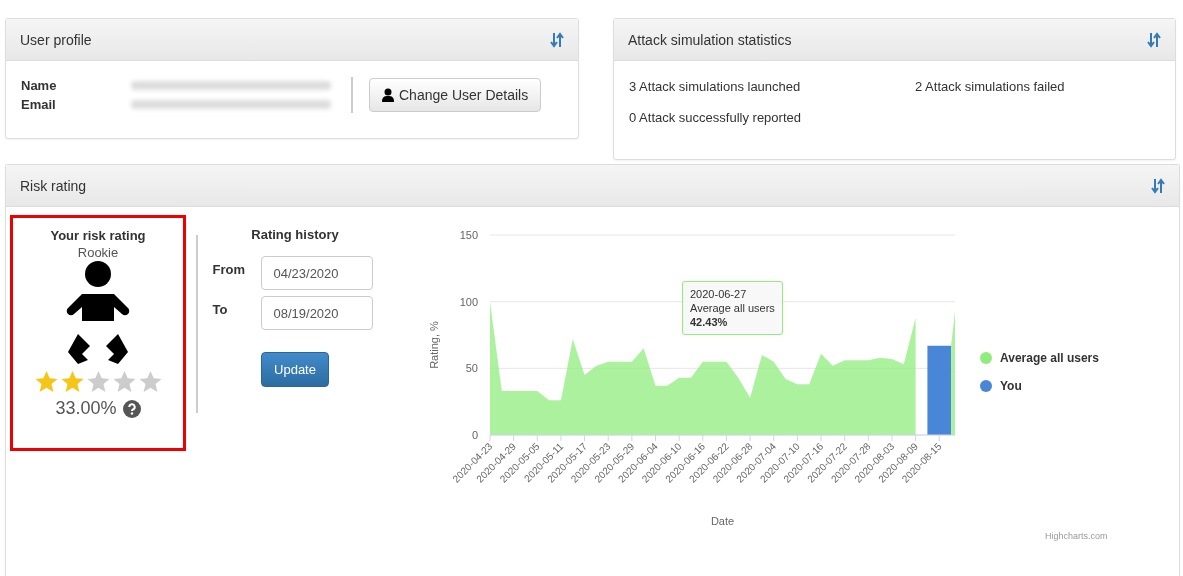 The height and width of the screenshot is (576, 1183). What do you see at coordinates (39, 104) in the screenshot?
I see `field-label: Email` at bounding box center [39, 104].